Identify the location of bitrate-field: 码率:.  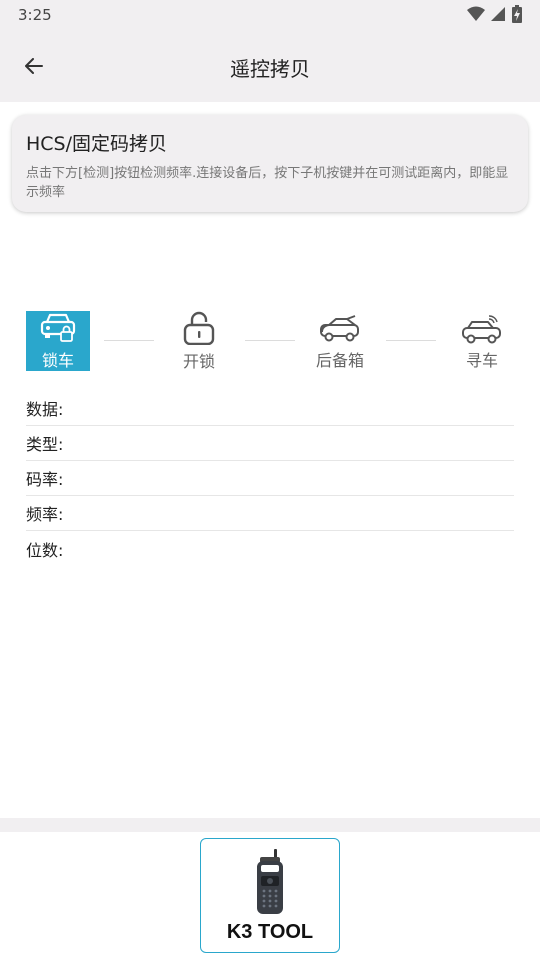
(270, 478).